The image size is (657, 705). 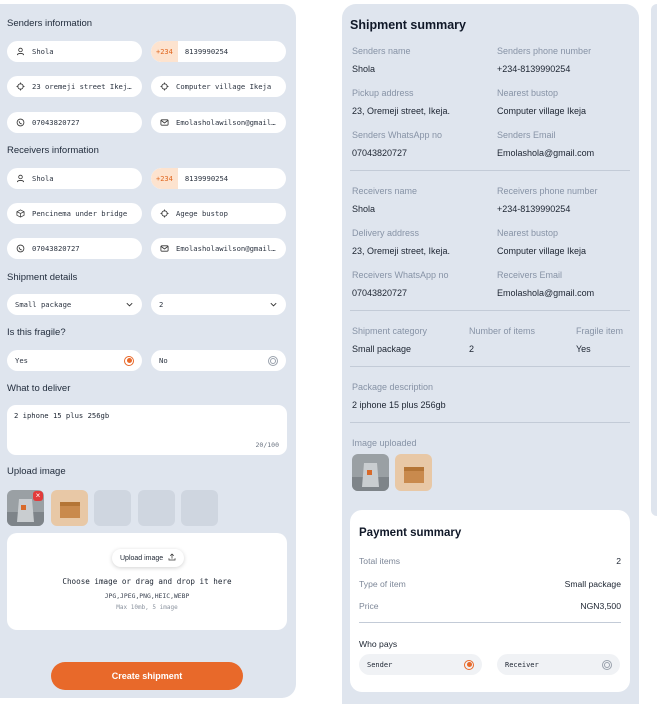 What do you see at coordinates (74, 51) in the screenshot?
I see `sender-name-input: Shola` at bounding box center [74, 51].